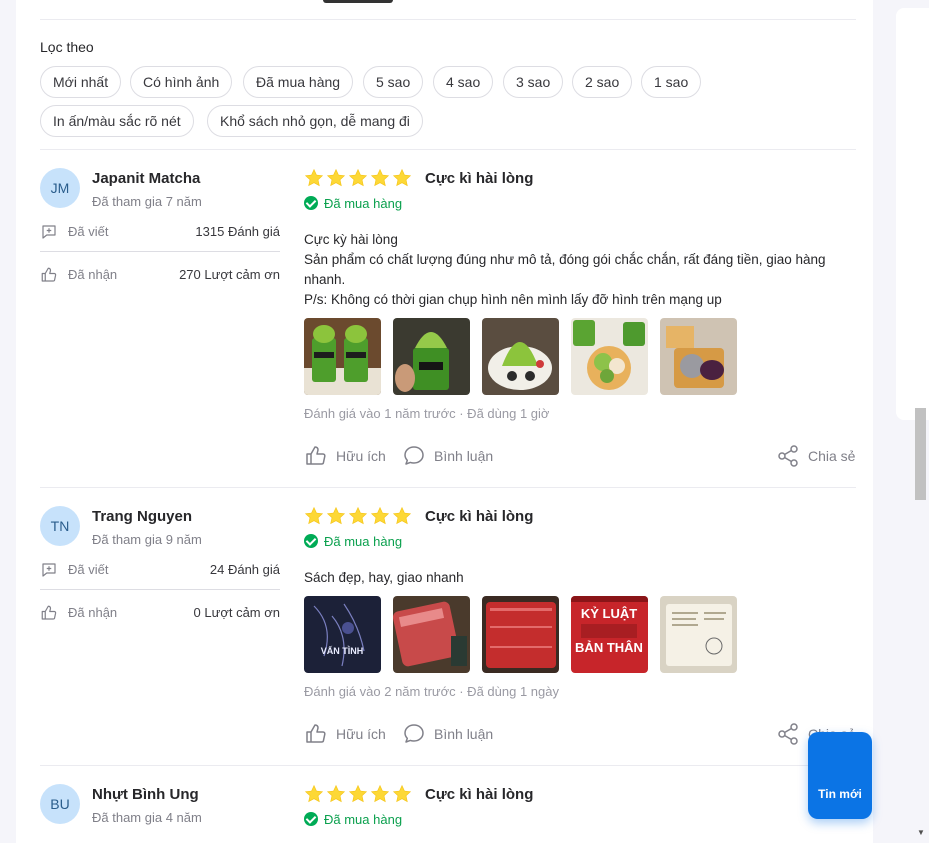  What do you see at coordinates (920, 454) in the screenshot?
I see `scrollbar-thumb` at bounding box center [920, 454].